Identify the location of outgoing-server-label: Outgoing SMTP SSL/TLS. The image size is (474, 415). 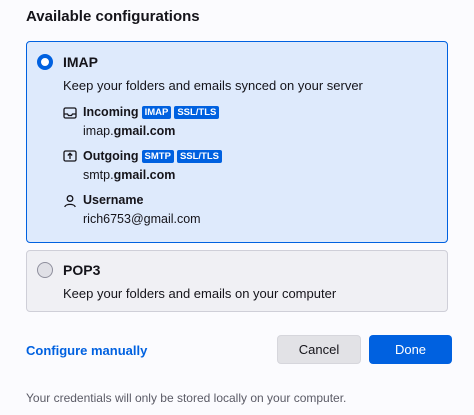
(152, 156).